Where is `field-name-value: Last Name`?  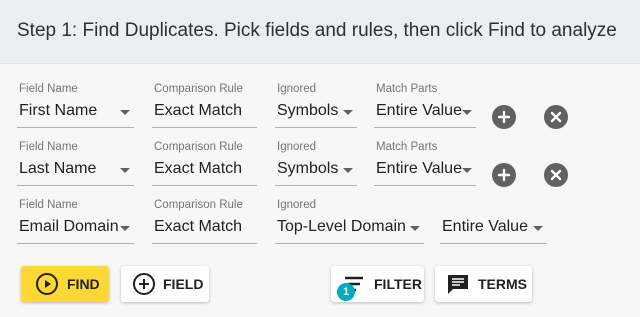
field-name-value: Last Name is located at coordinates (58, 168).